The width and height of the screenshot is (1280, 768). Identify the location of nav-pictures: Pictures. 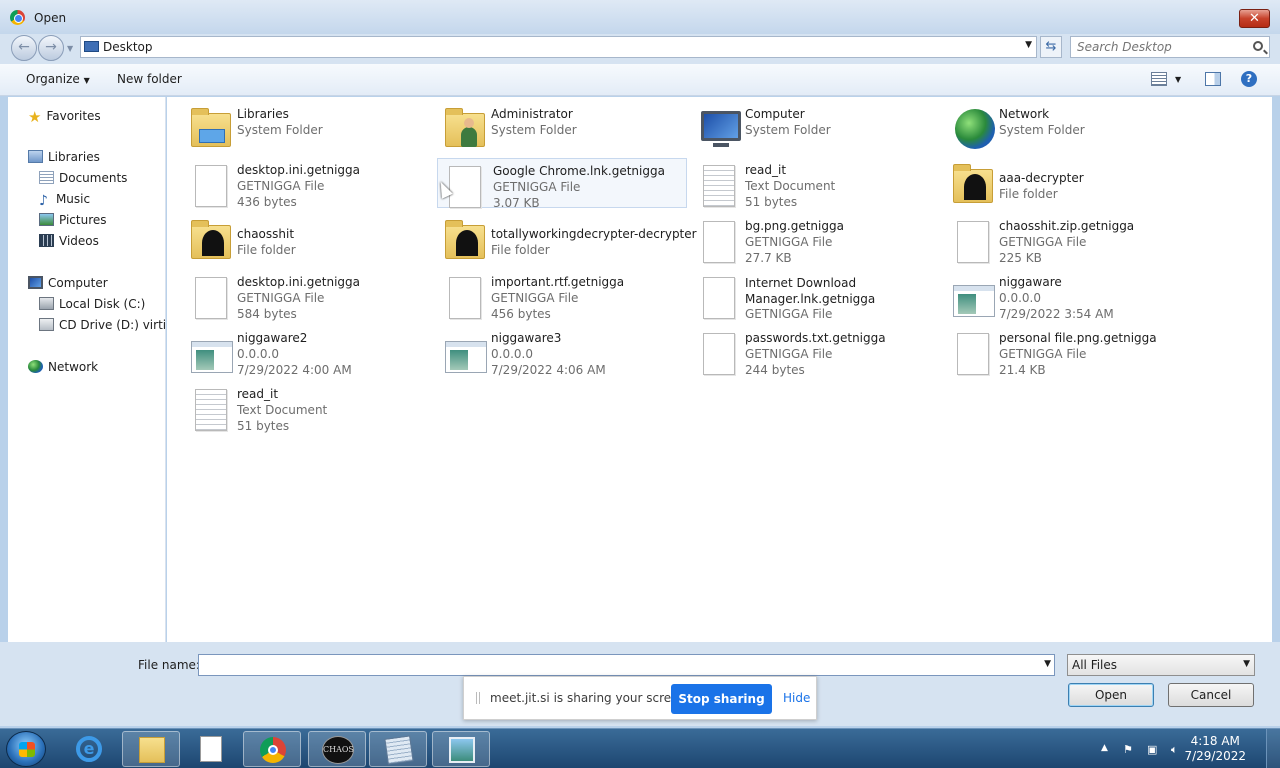
(73, 220).